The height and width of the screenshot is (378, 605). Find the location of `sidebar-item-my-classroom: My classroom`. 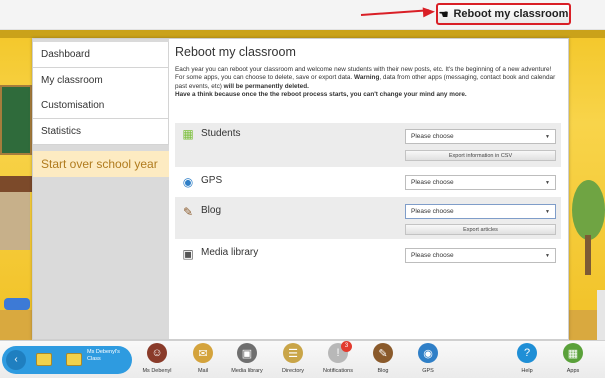

sidebar-item-my-classroom: My classroom is located at coordinates (101, 81).